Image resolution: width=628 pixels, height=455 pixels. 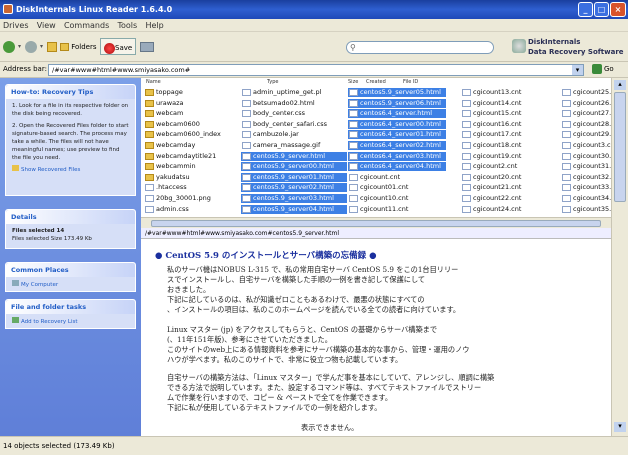 I want to click on show-recovered-link: Show Recovered Files, so click(x=70, y=169).